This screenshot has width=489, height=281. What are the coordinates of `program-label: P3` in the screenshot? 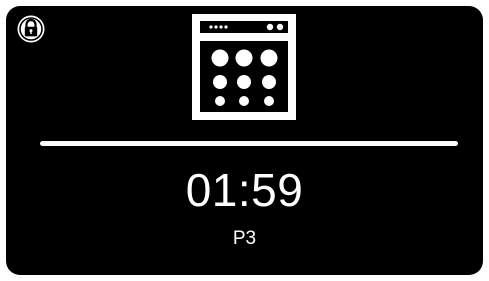 It's located at (244, 238).